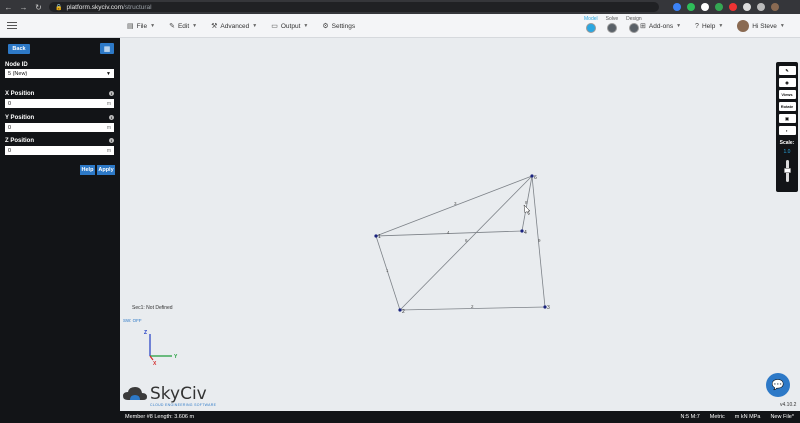 The height and width of the screenshot is (423, 800). I want to click on help-button: Help, so click(87, 170).